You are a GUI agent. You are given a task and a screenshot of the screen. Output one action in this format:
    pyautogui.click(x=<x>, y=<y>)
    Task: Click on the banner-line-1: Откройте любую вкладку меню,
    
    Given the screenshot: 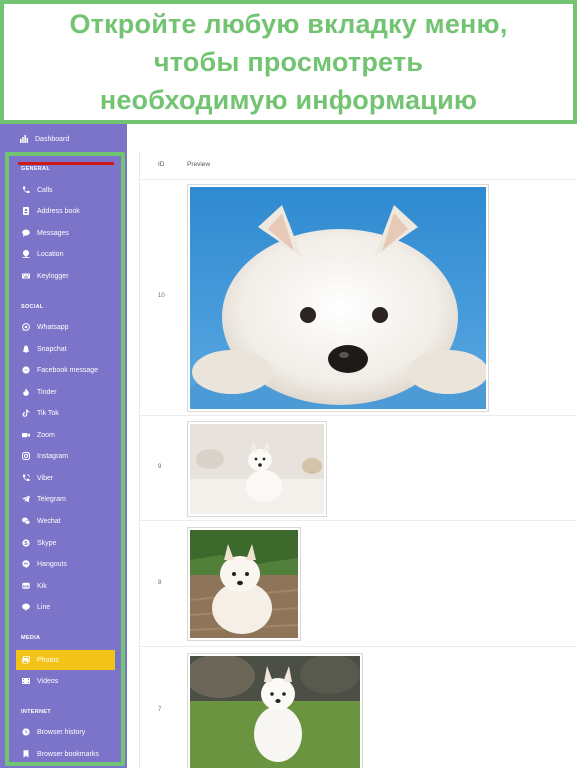 What is the action you would take?
    pyautogui.click(x=288, y=24)
    